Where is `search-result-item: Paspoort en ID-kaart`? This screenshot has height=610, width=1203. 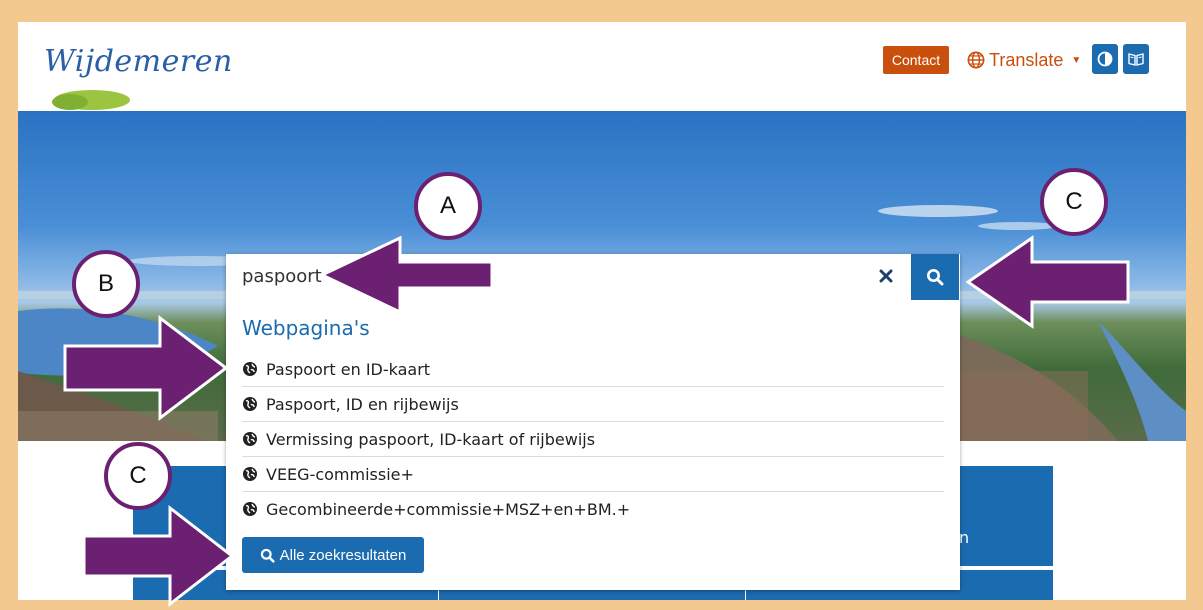 search-result-item: Paspoort en ID-kaart is located at coordinates (593, 369).